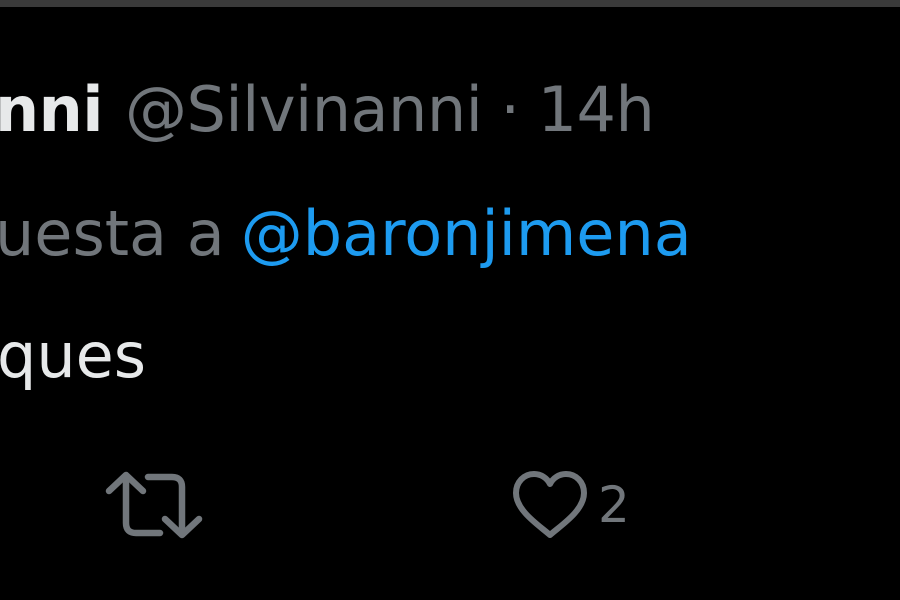  Describe the element at coordinates (614, 505) in the screenshot. I see `like-count: 2` at that location.